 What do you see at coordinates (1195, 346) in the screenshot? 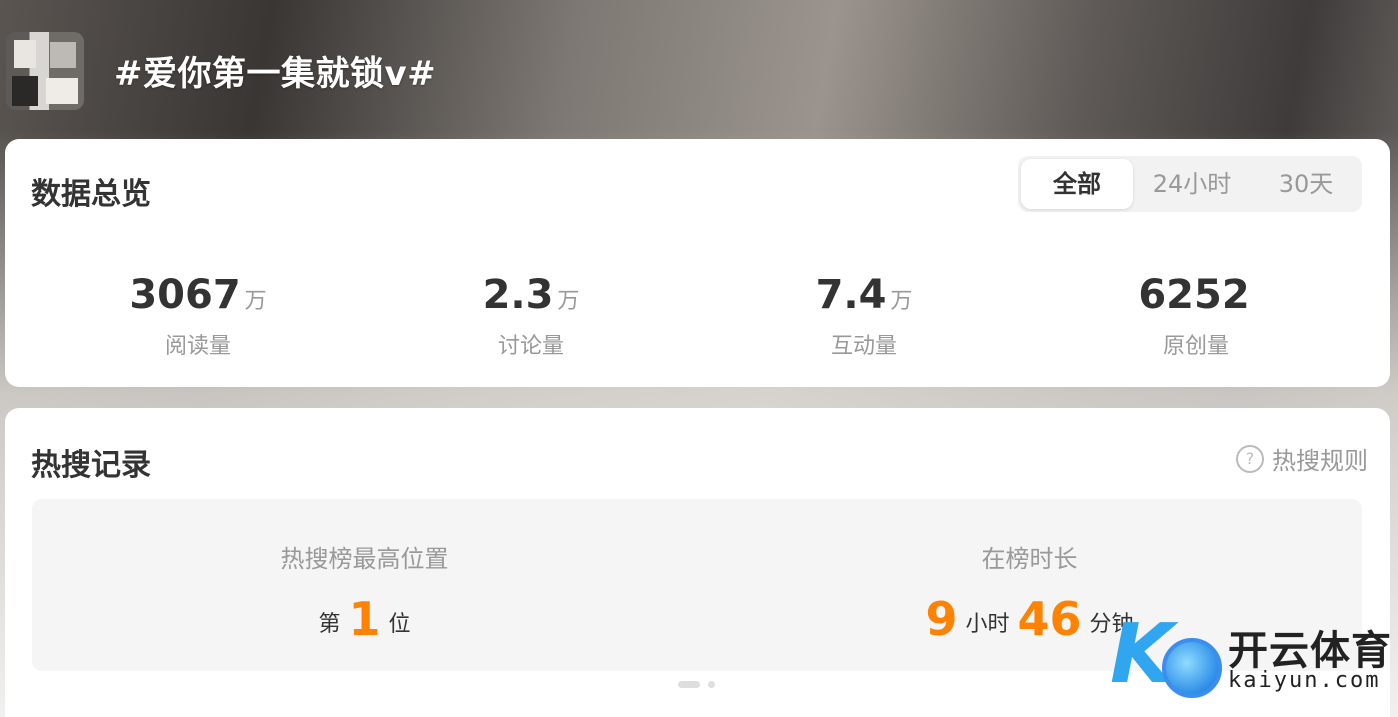
I see `stat-label: 原创量` at bounding box center [1195, 346].